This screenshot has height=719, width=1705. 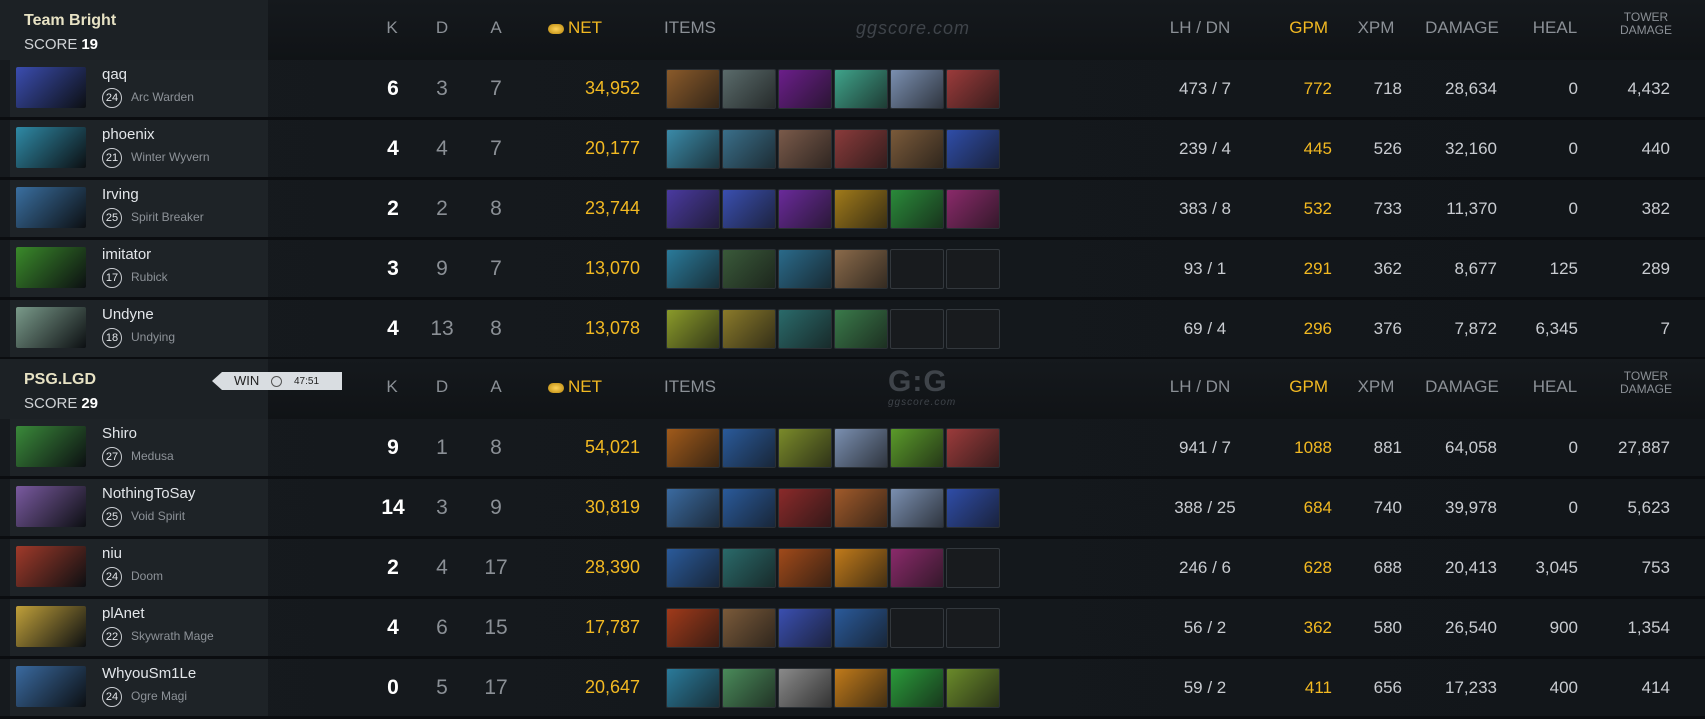 I want to click on deaths: 1, so click(x=442, y=447).